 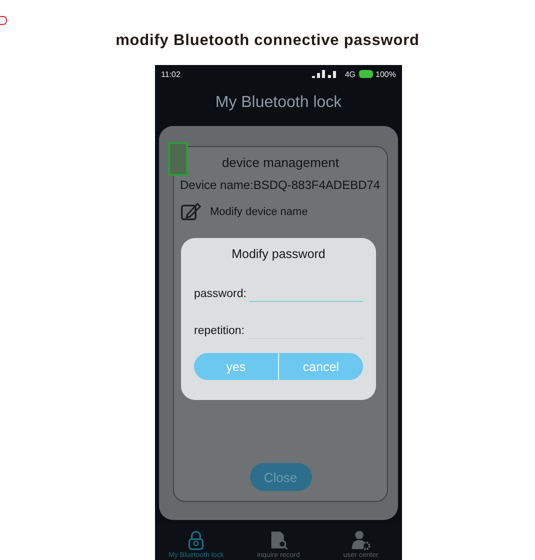 I want to click on field-label: repetition:, so click(x=219, y=332).